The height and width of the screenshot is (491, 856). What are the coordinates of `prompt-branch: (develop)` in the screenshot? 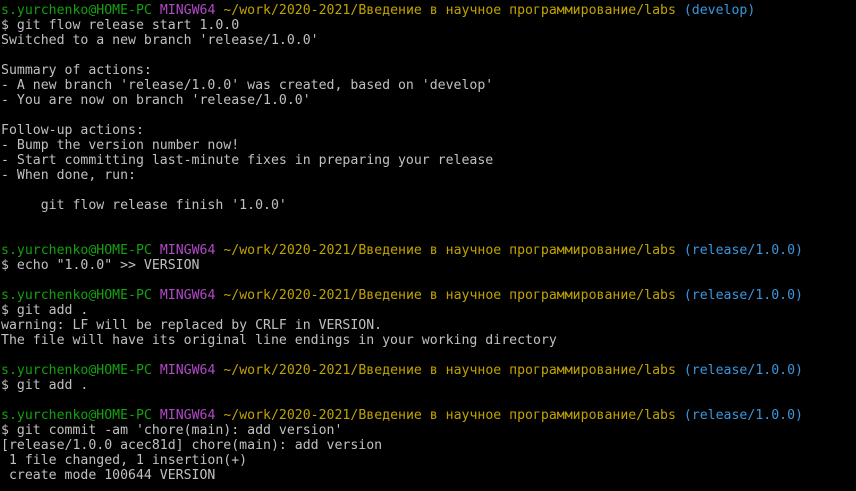 It's located at (719, 10).